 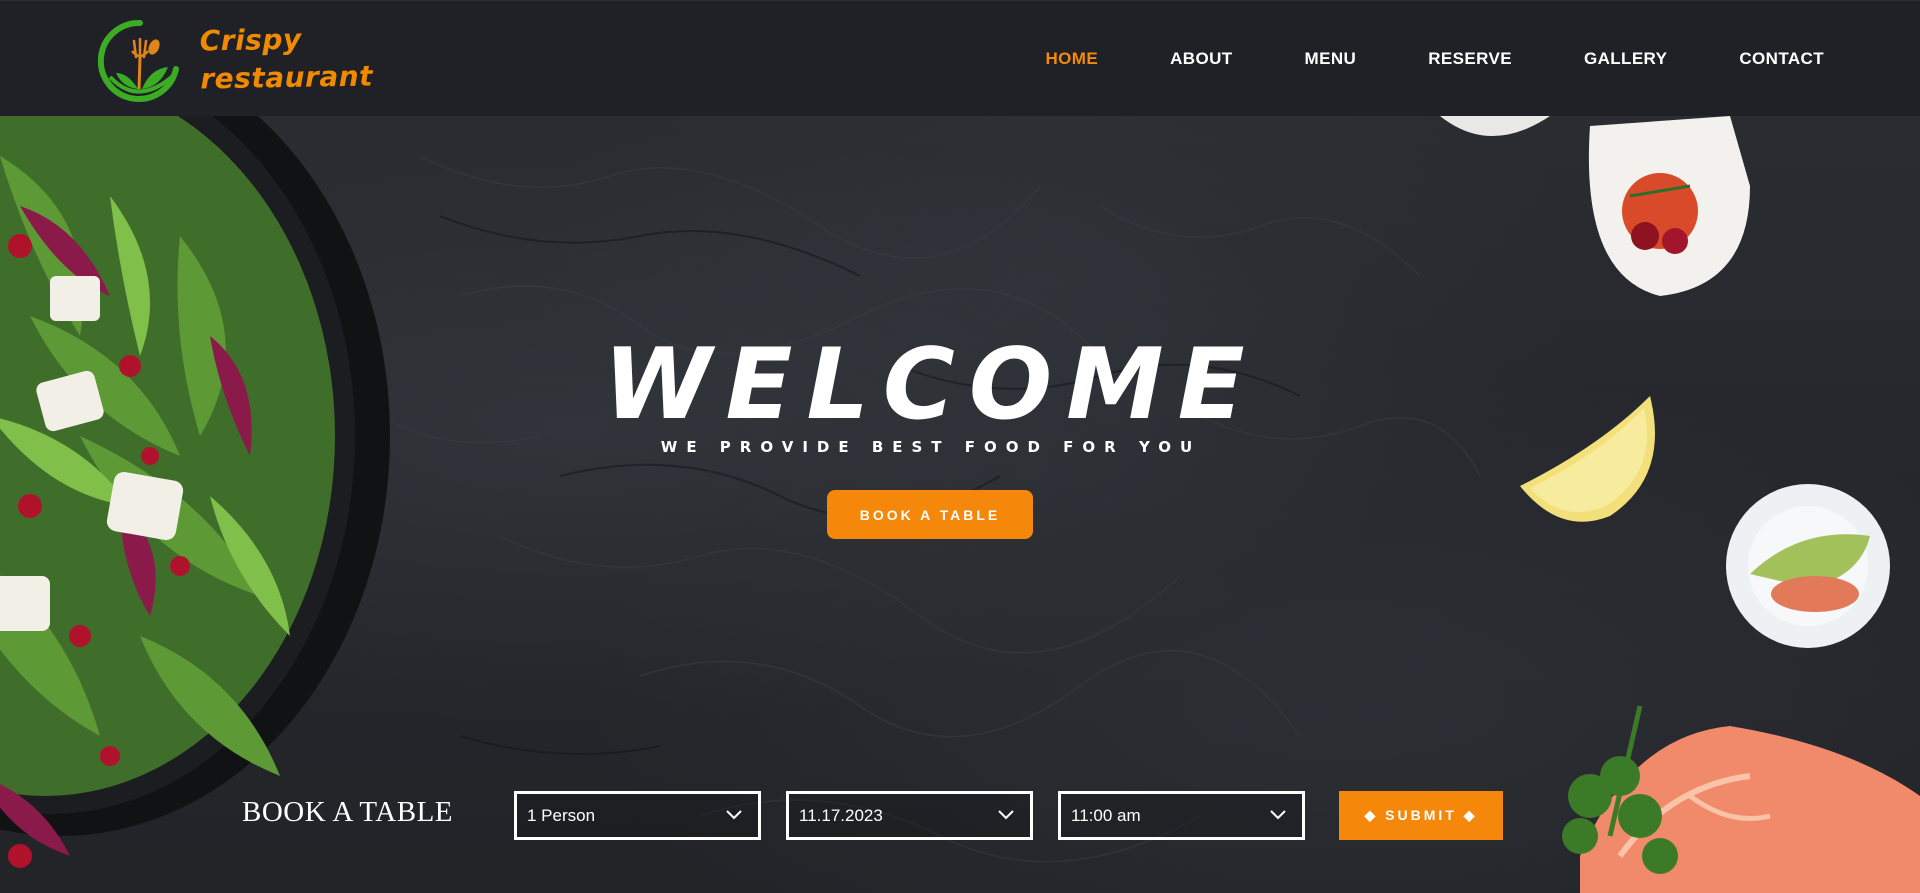 I want to click on date-value: 11.17.2023, so click(x=841, y=815).